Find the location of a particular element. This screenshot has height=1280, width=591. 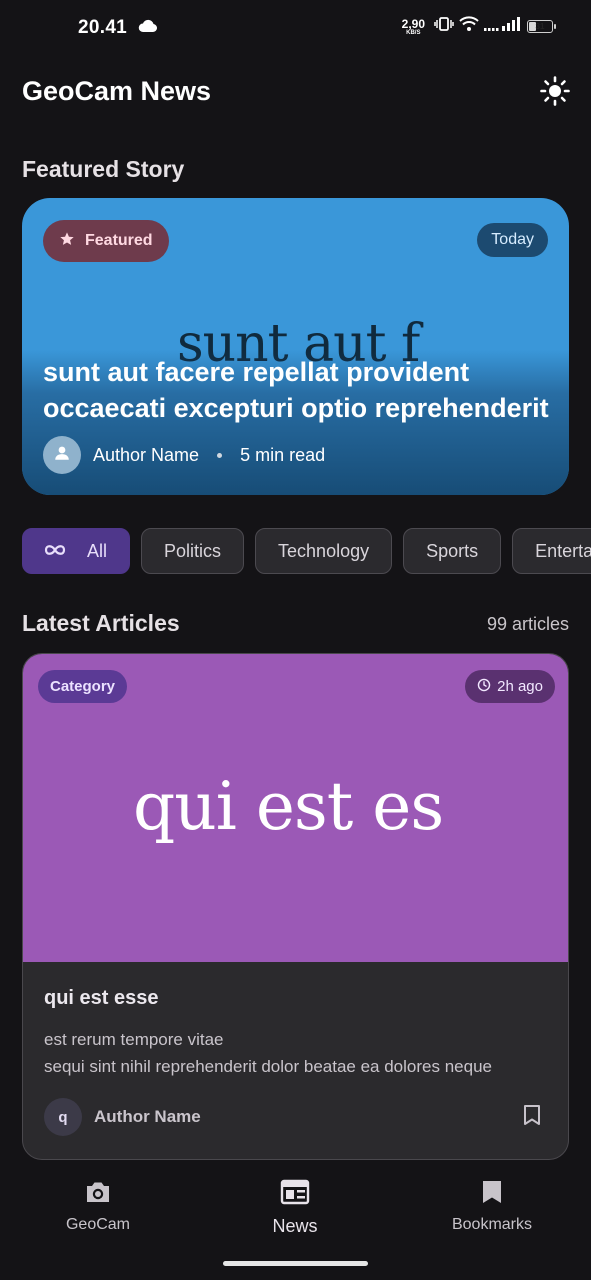

nav-label: News is located at coordinates (295, 1226).